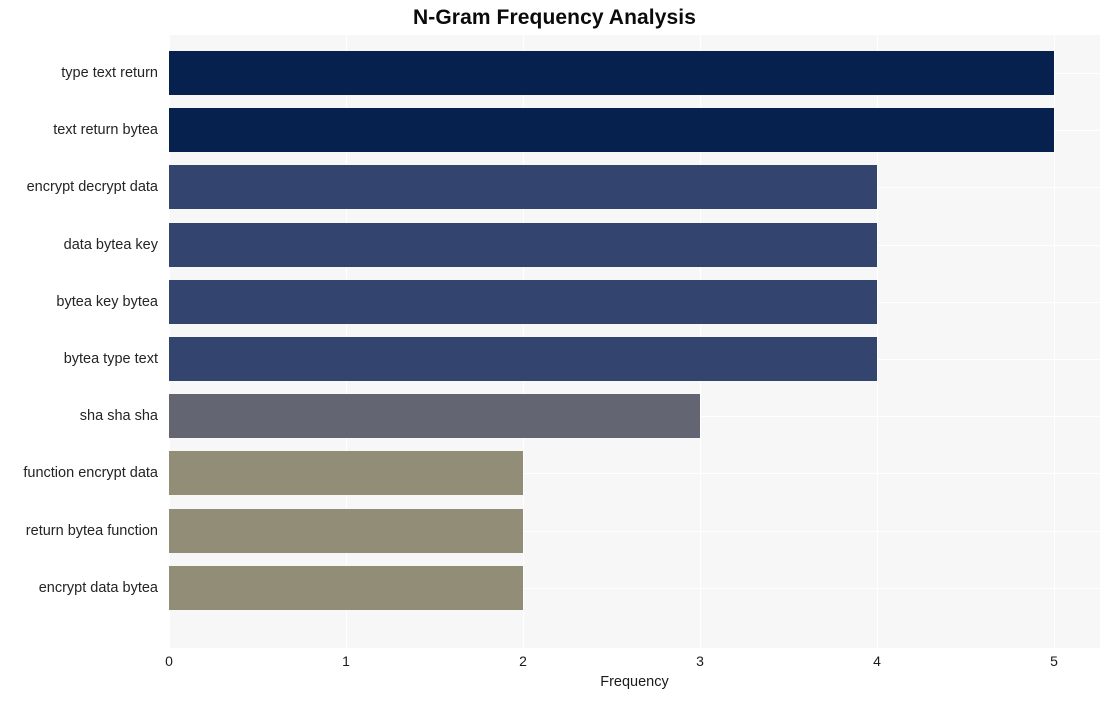 Image resolution: width=1109 pixels, height=701 pixels. What do you see at coordinates (634, 682) in the screenshot?
I see `x-axis-title: Frequency` at bounding box center [634, 682].